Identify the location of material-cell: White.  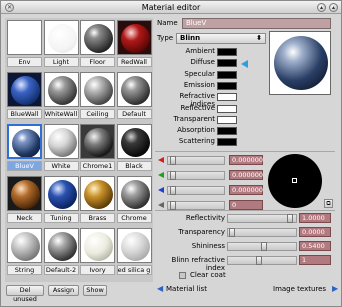
(61, 148).